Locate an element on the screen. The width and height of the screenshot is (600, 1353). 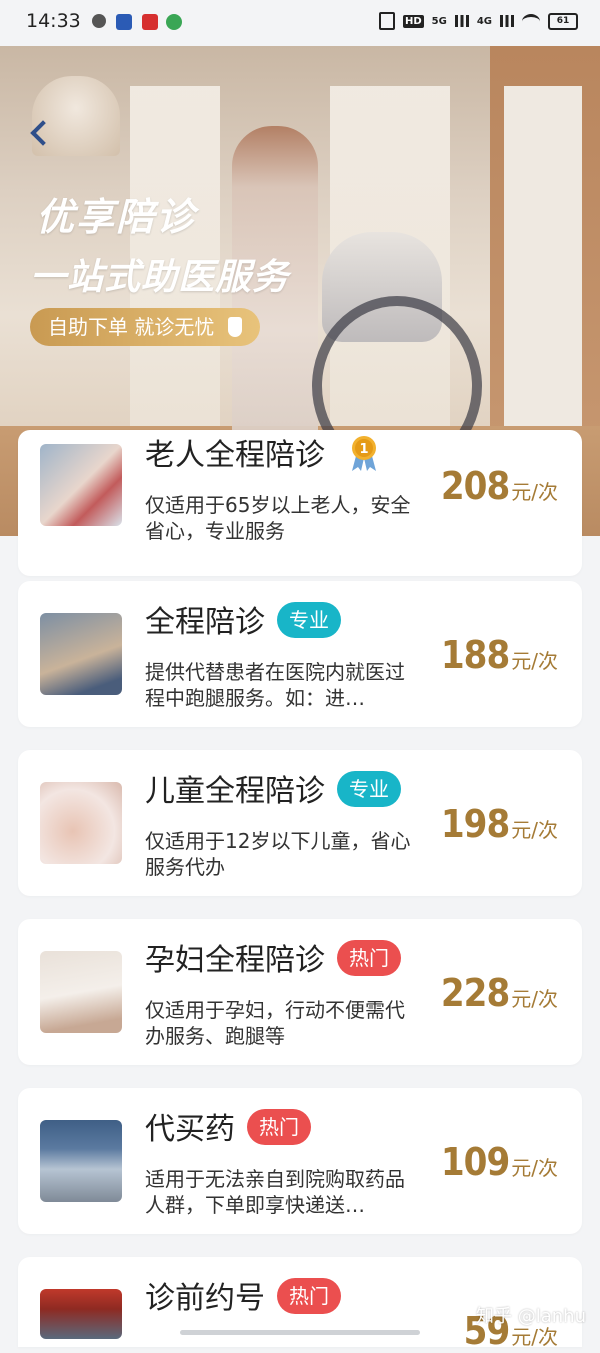
battery-icon: 61 is located at coordinates (563, 21).